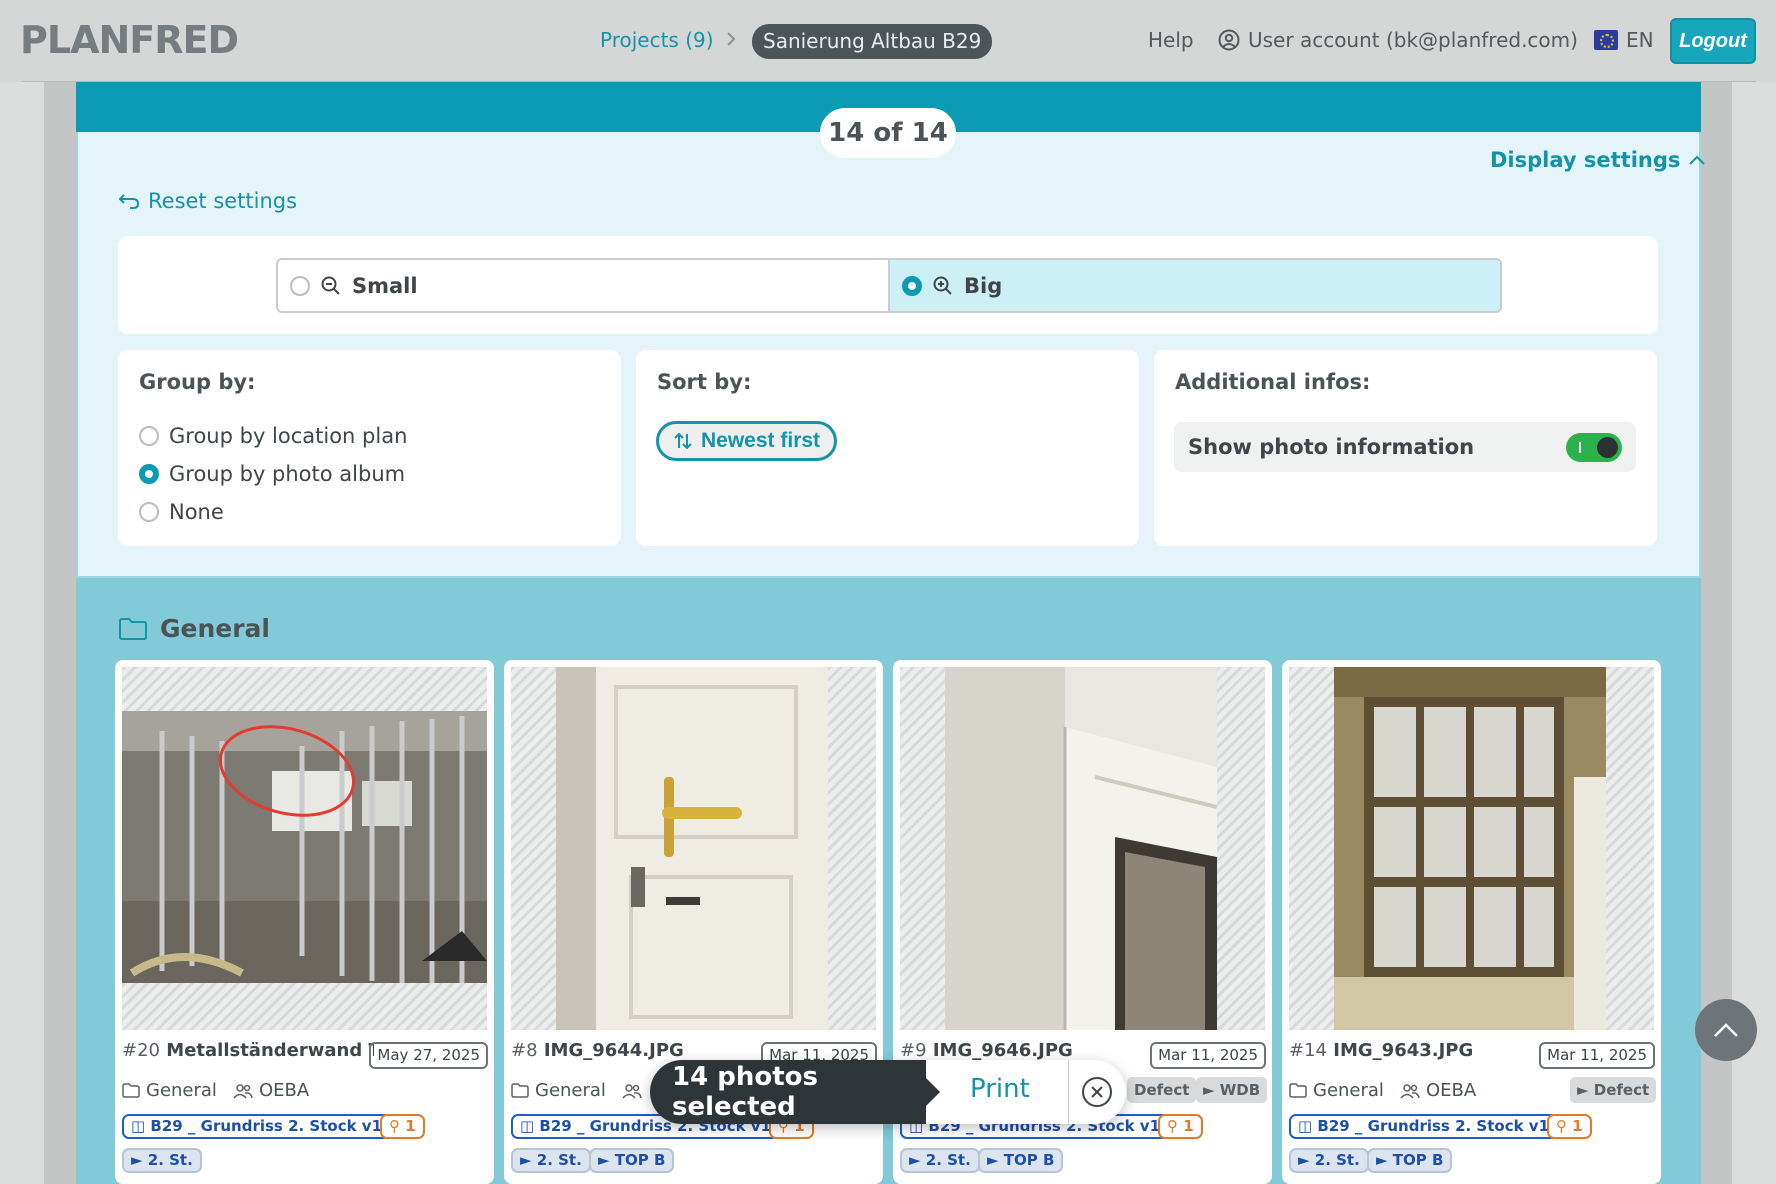 This screenshot has width=1776, height=1184. What do you see at coordinates (795, 1092) in the screenshot?
I see `selection-count-label: 14 photos selected` at bounding box center [795, 1092].